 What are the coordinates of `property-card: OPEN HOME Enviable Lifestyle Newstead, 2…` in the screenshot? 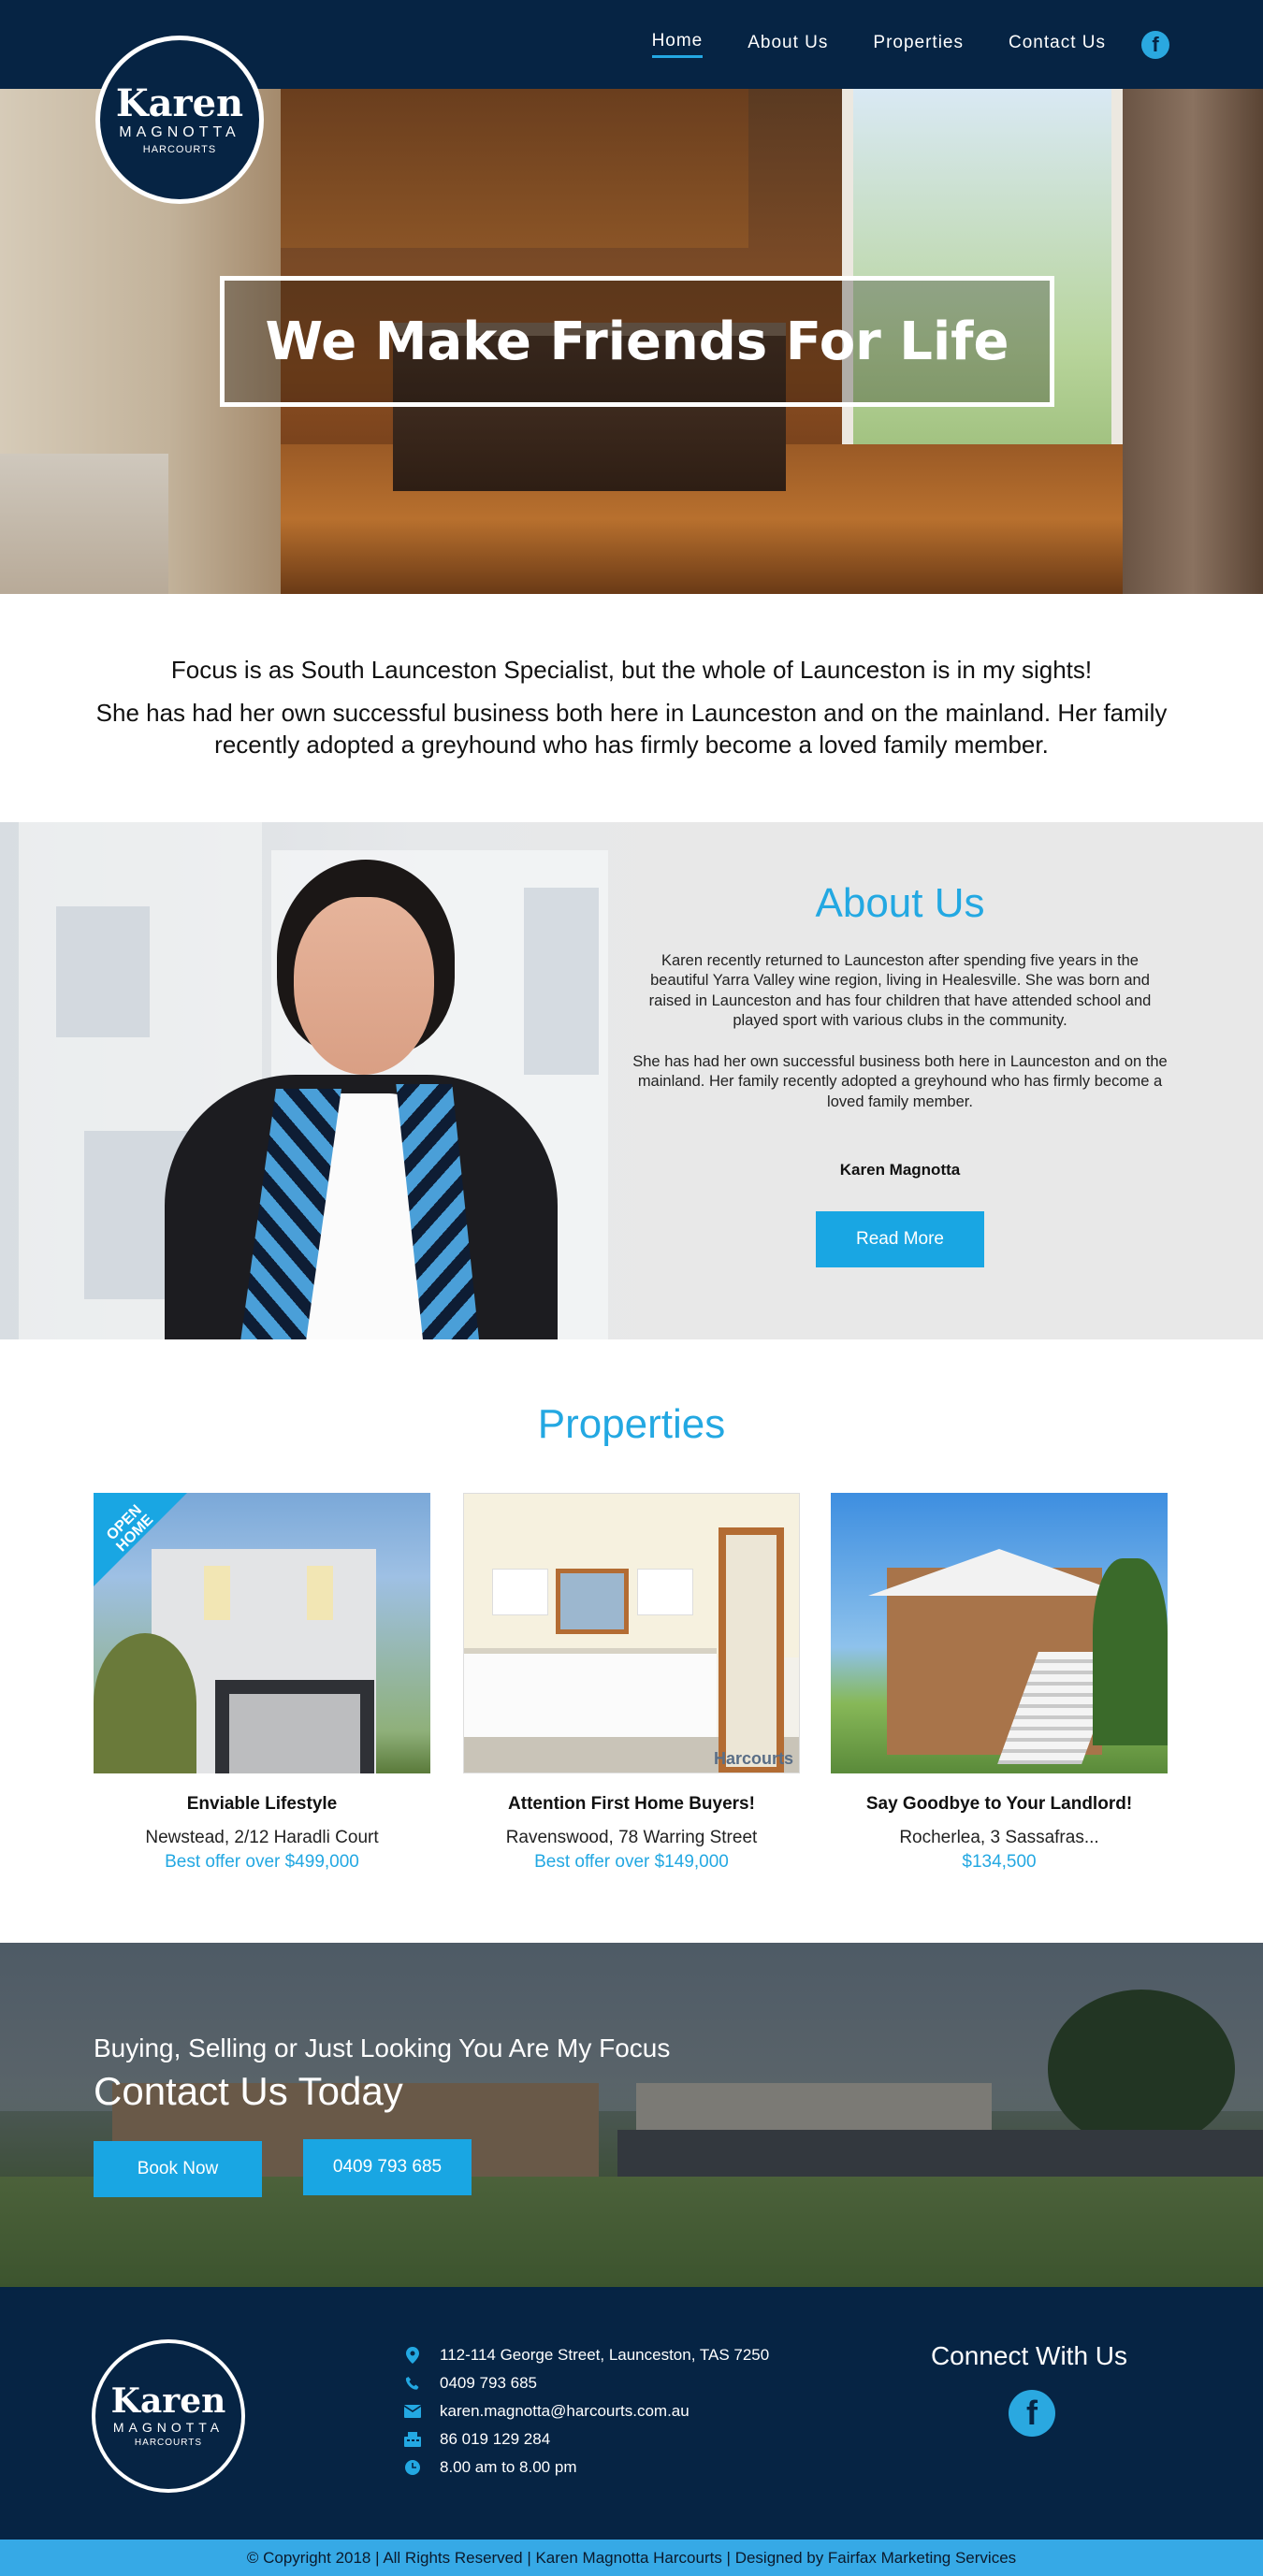 It's located at (262, 1683).